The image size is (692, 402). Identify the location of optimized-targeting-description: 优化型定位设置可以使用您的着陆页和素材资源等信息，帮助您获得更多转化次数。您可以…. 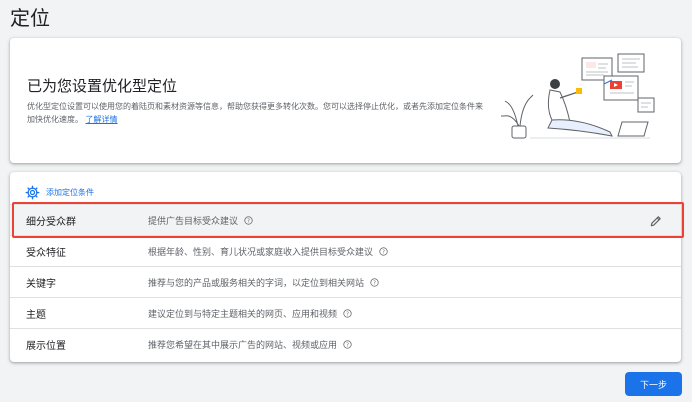
(257, 113).